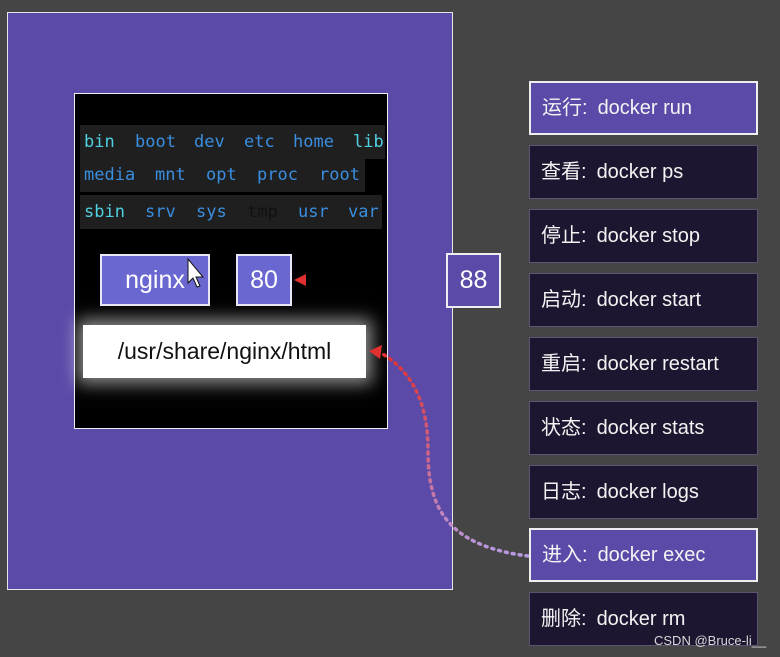  I want to click on command-start: 启动: docker start, so click(643, 300).